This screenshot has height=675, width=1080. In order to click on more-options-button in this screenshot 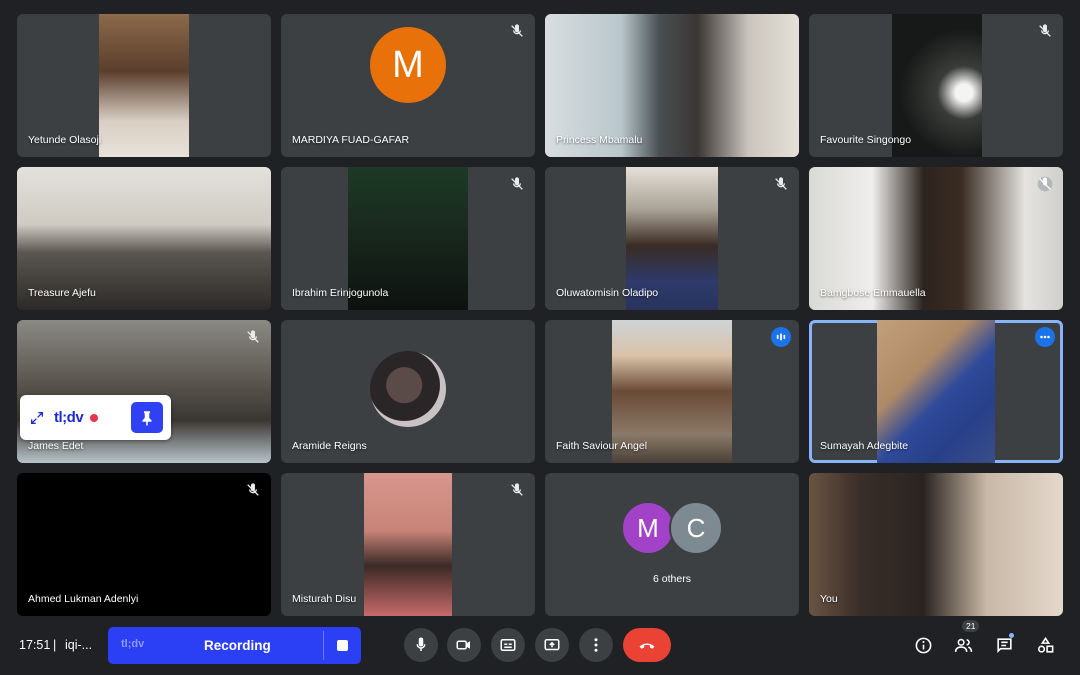, I will do `click(596, 645)`.